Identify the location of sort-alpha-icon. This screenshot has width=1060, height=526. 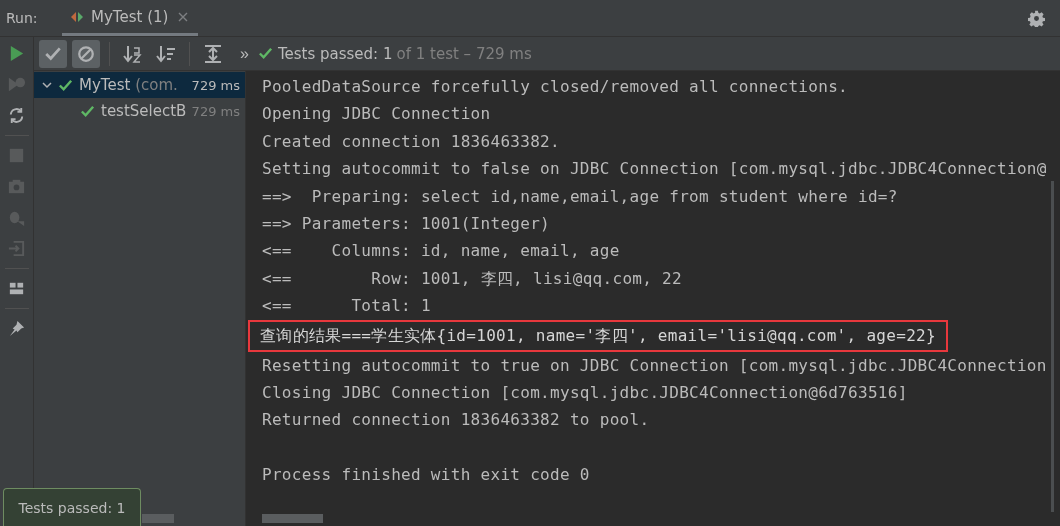
(133, 53).